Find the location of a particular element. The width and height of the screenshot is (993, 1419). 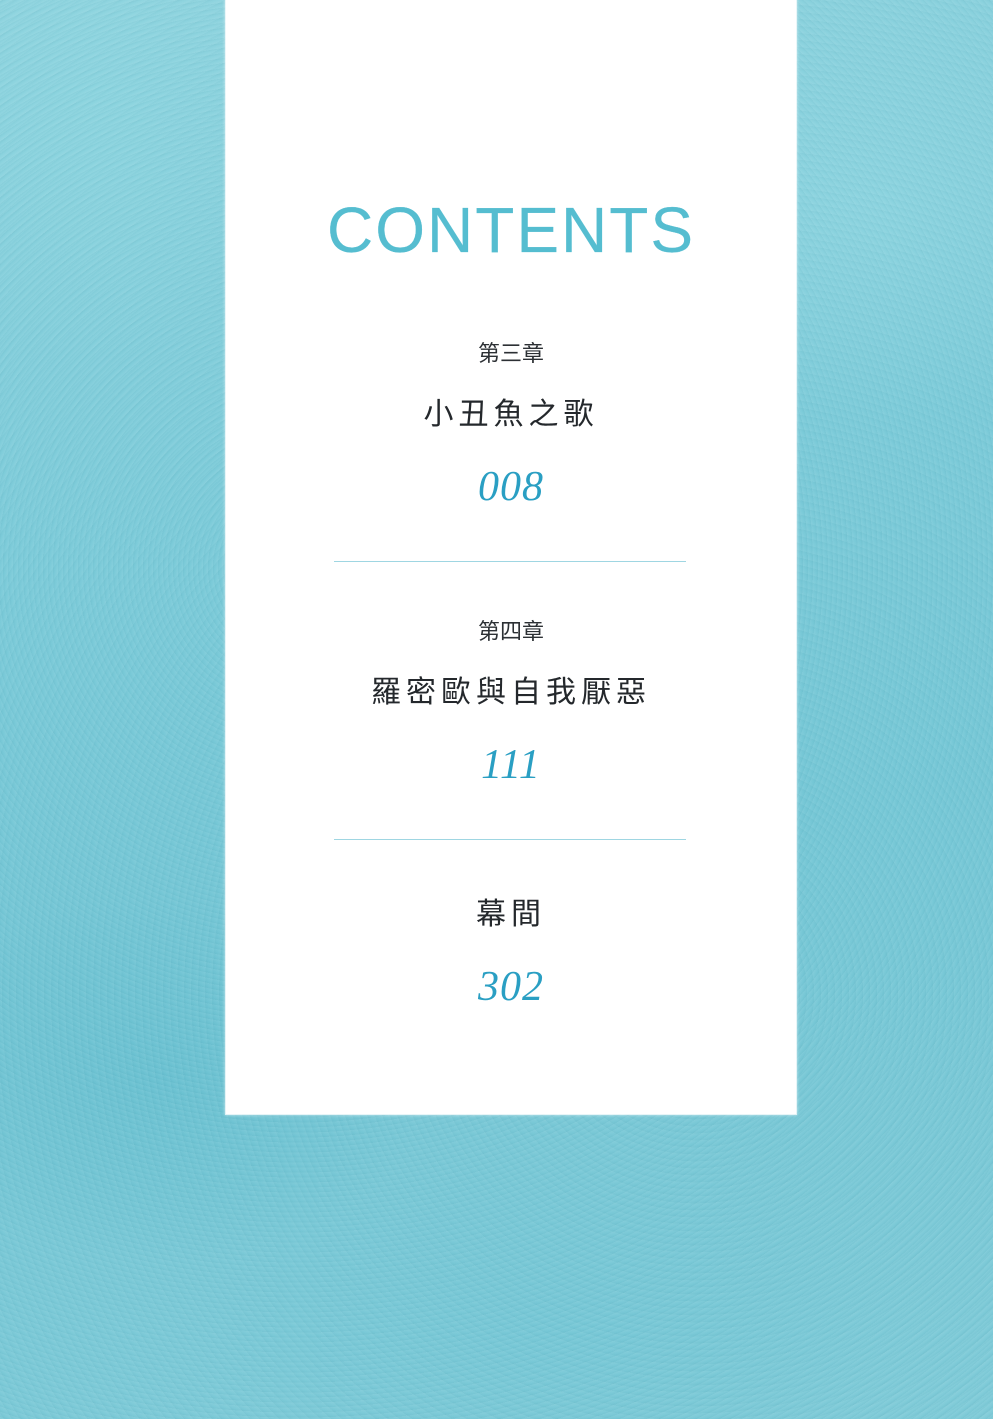

chapter-page-number: 111 is located at coordinates (511, 765).